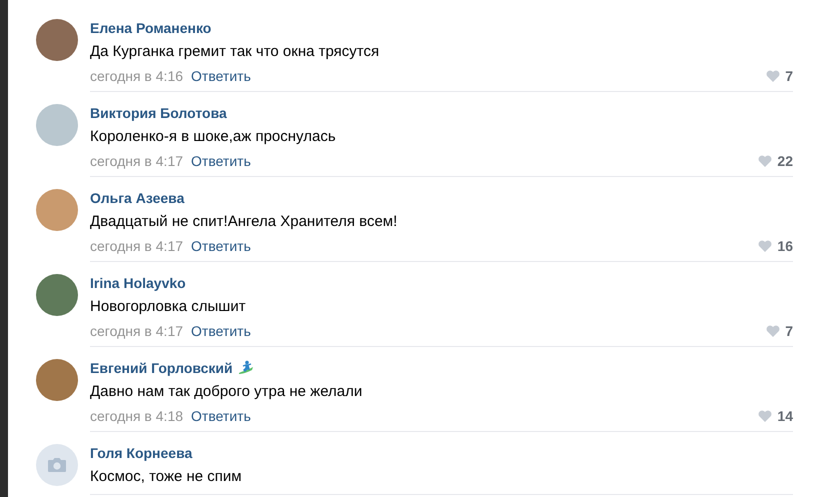 The height and width of the screenshot is (497, 820). I want to click on comment-time: сегодня в 4:18, so click(137, 416).